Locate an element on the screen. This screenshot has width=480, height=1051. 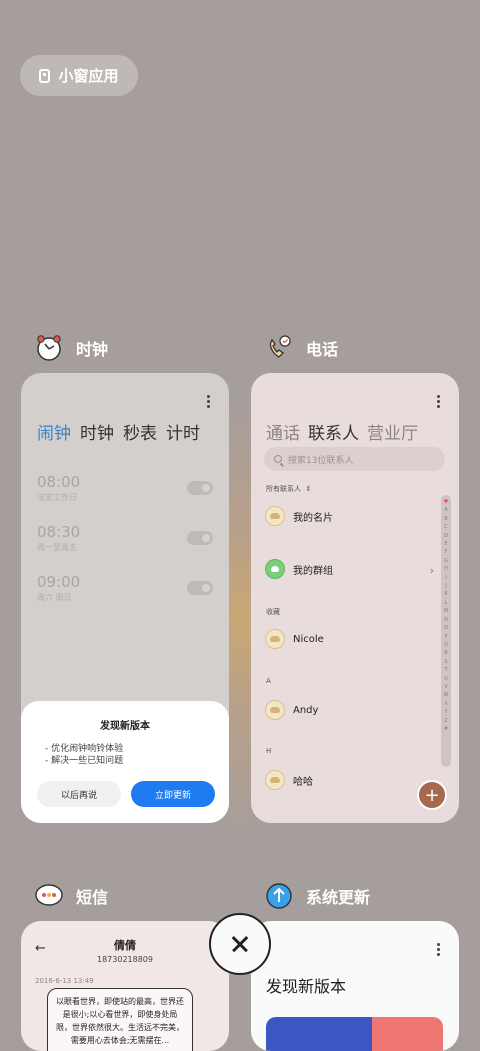
sms-app-header: 短信 is located at coordinates (71, 896).